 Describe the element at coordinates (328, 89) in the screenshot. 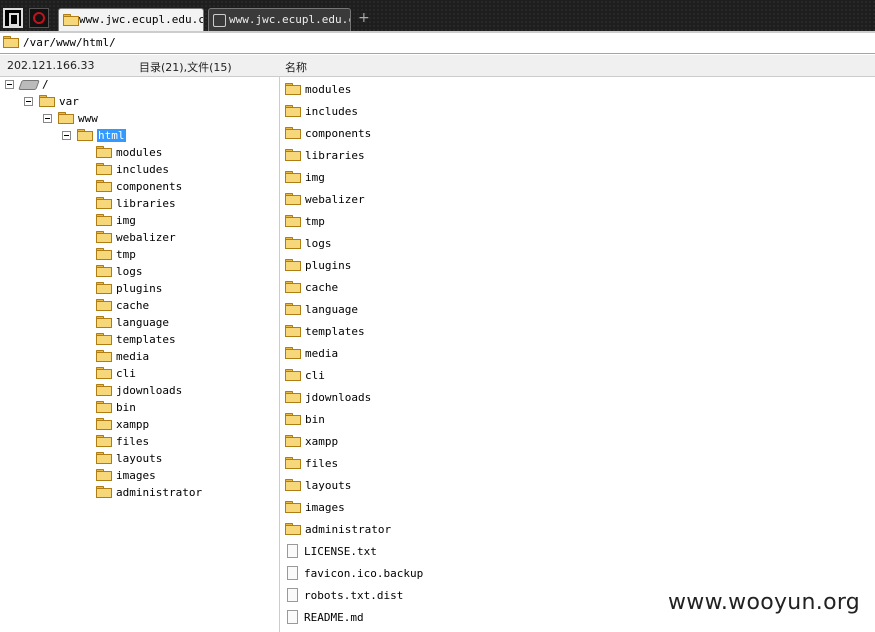

I see `list-item-label: modules` at that location.